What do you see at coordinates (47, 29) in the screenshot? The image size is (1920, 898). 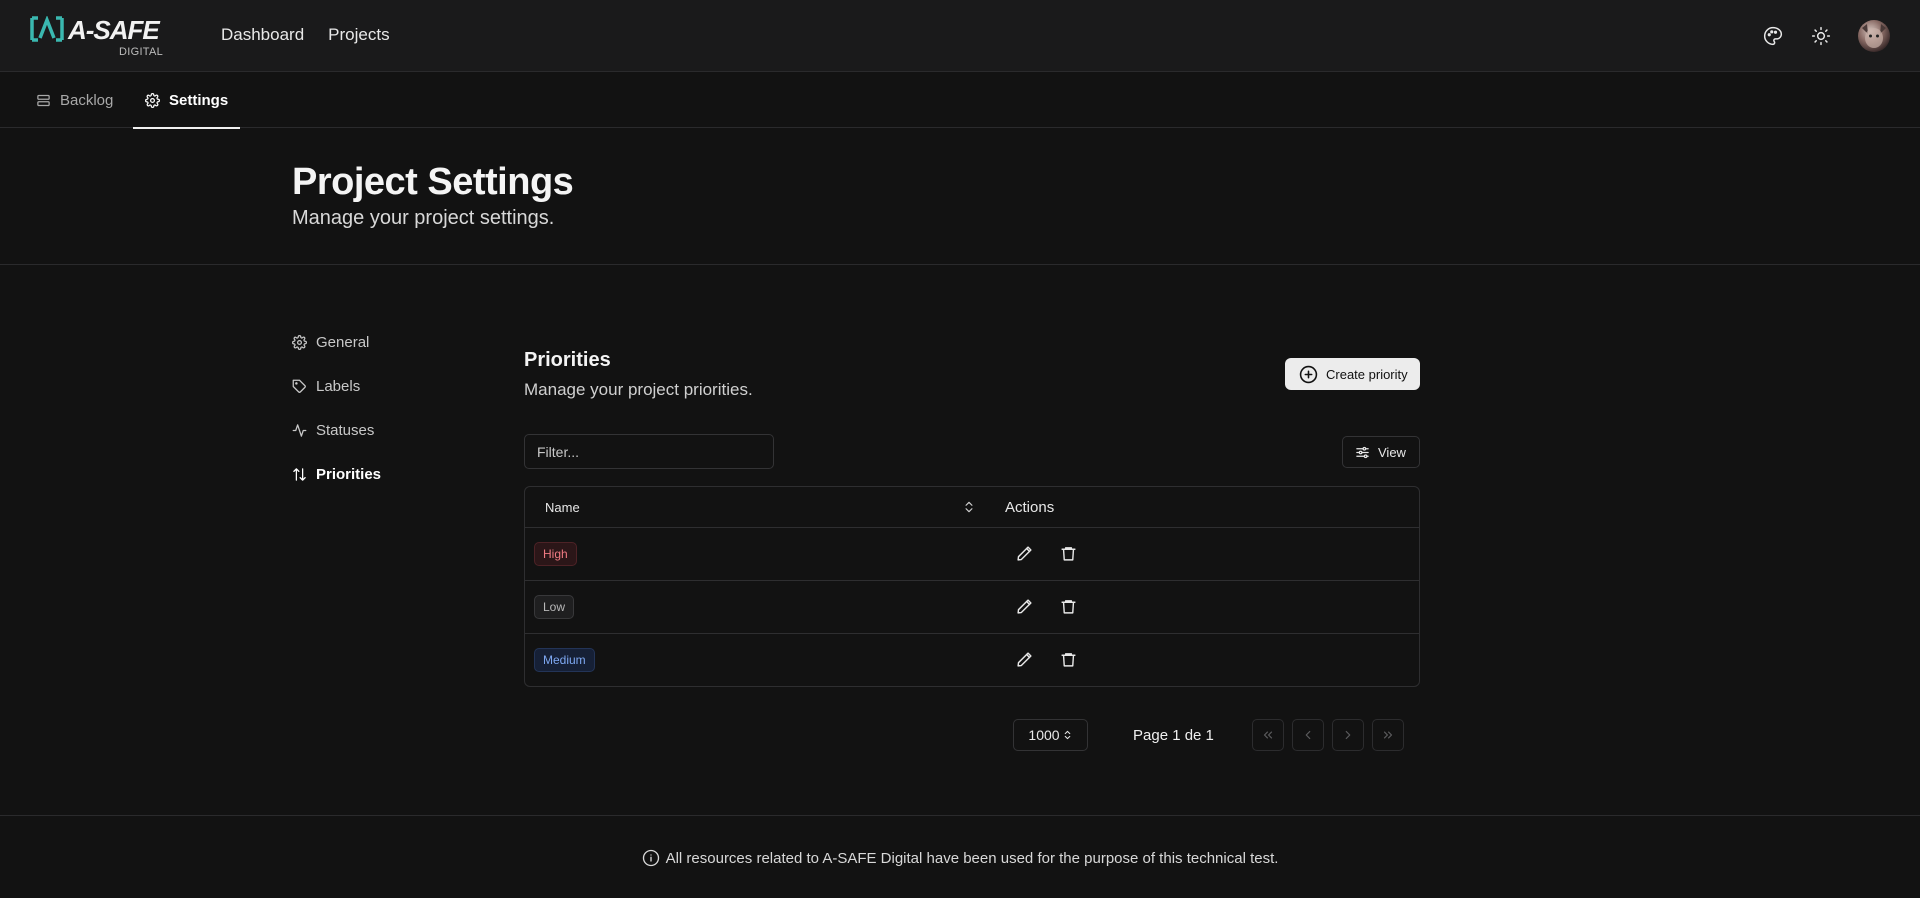 I see `logo-mark-icon` at bounding box center [47, 29].